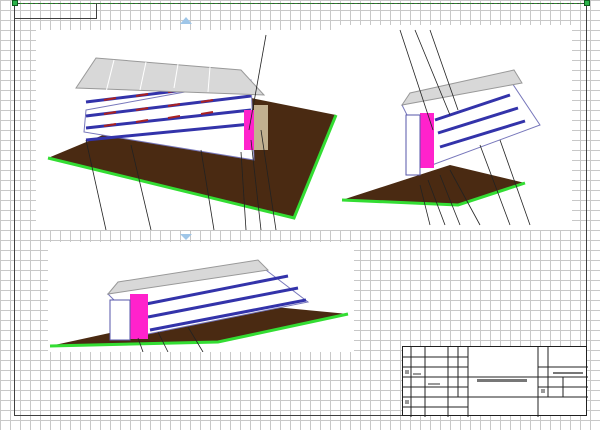 This screenshot has height=430, width=600. Describe the element at coordinates (587, 3) in the screenshot. I see `selection-handle-top-right` at that location.